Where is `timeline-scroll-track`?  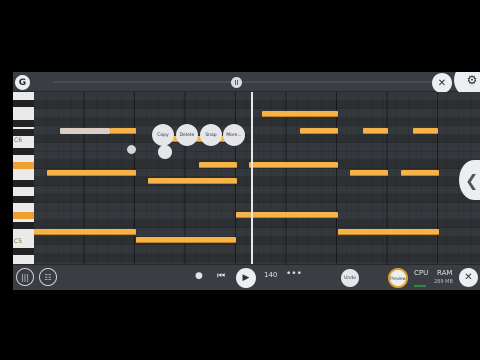
timeline-scroll-track is located at coordinates (248, 82).